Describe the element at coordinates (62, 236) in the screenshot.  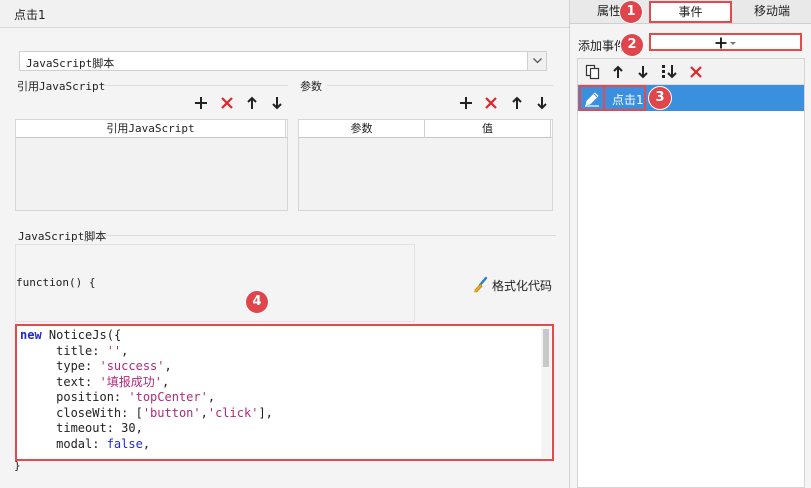
I see `script-label: JavaScript脚本` at that location.